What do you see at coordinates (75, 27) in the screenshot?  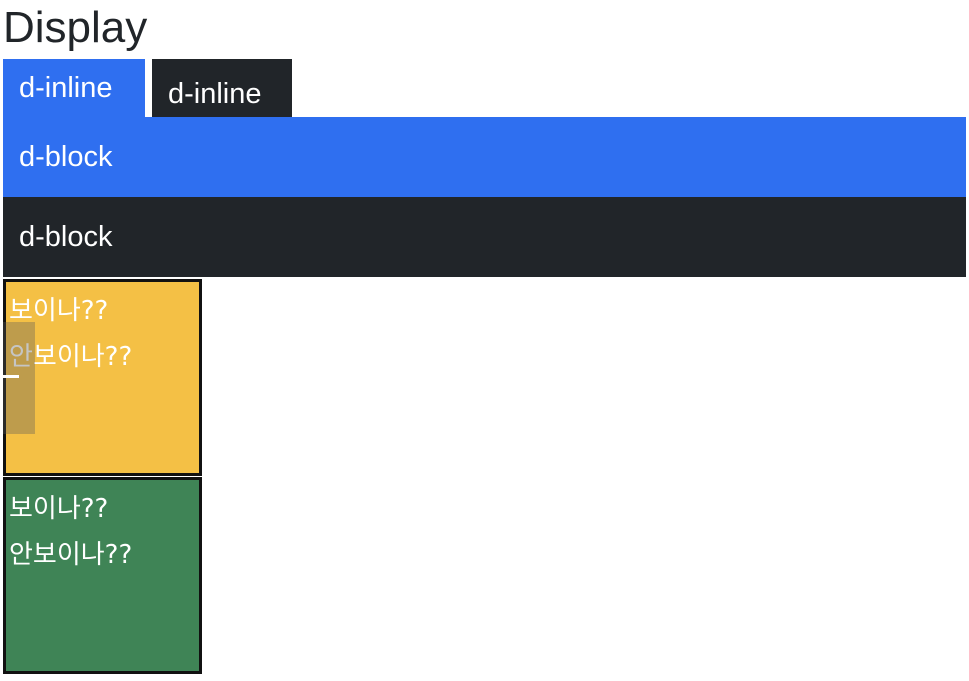 I see `page-title: Display` at bounding box center [75, 27].